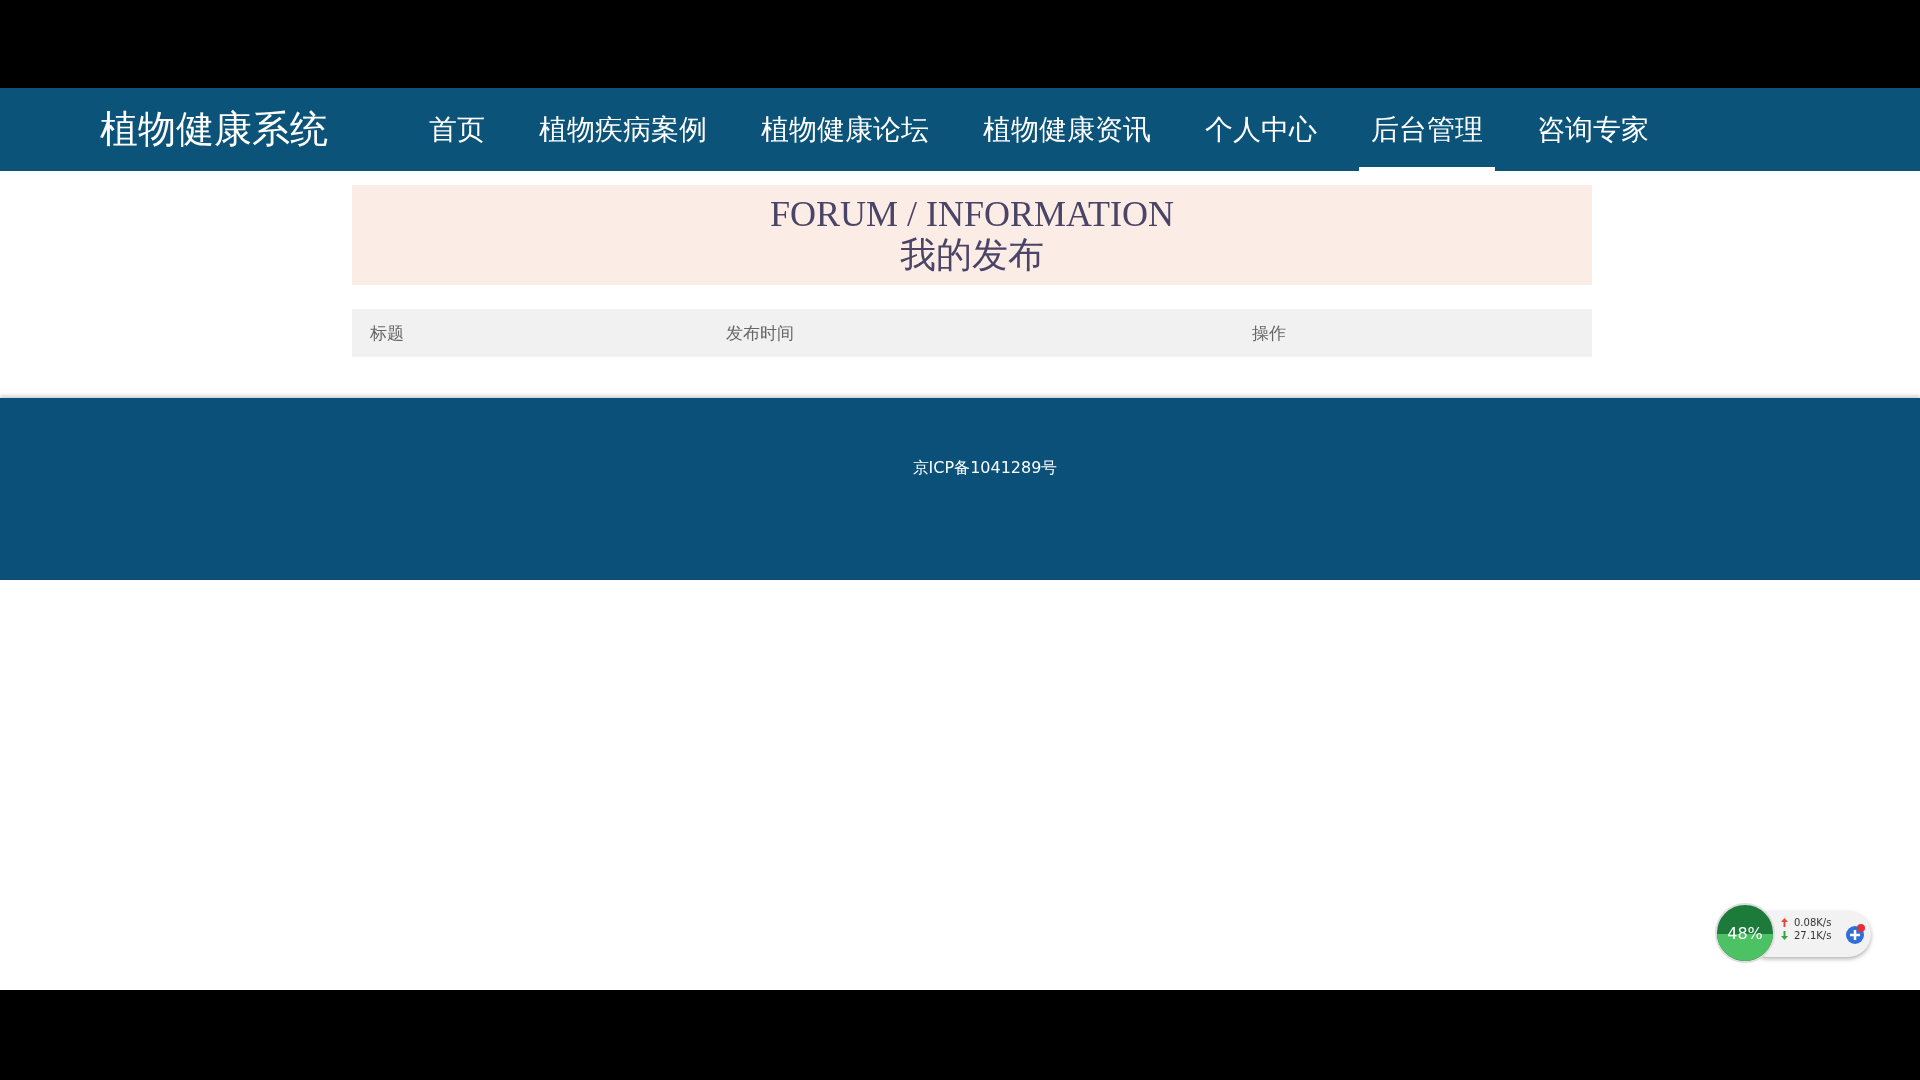 The width and height of the screenshot is (1920, 1080). What do you see at coordinates (760, 333) in the screenshot?
I see `column-header: 发布时间` at bounding box center [760, 333].